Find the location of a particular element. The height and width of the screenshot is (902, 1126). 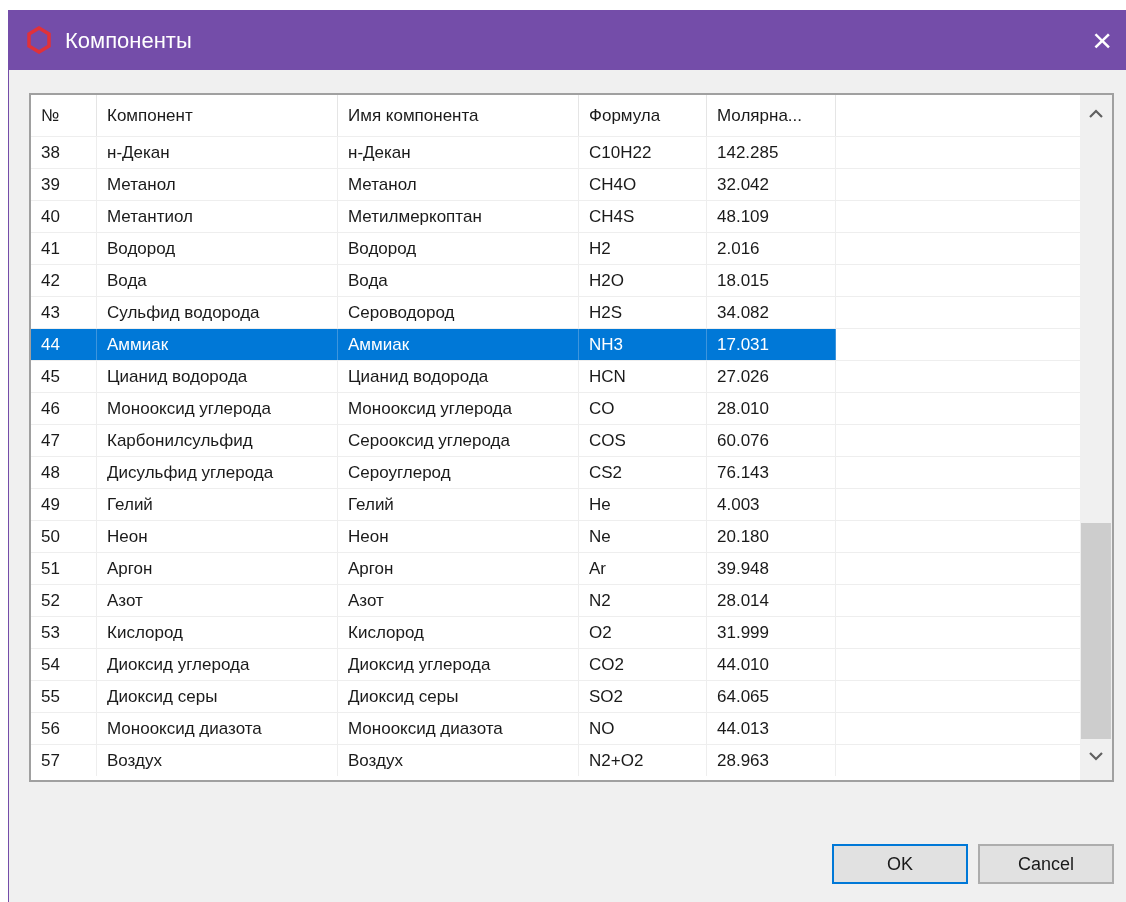

table-row: 49 Гелий Гелий He 4.003 is located at coordinates (555, 504).